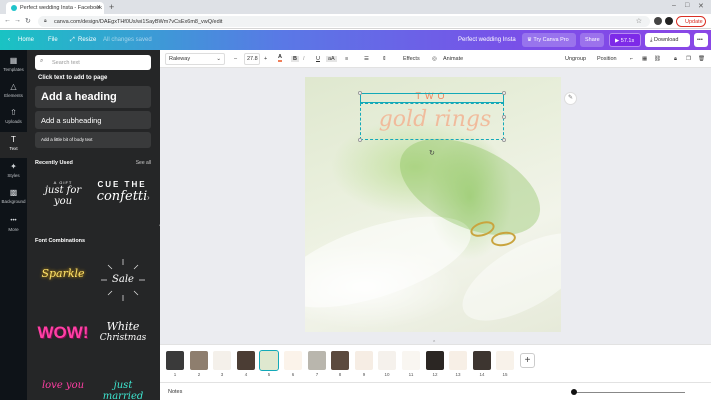  Describe the element at coordinates (13, 118) in the screenshot. I see `rail-item-uploads: ⇧ Uploads` at that location.